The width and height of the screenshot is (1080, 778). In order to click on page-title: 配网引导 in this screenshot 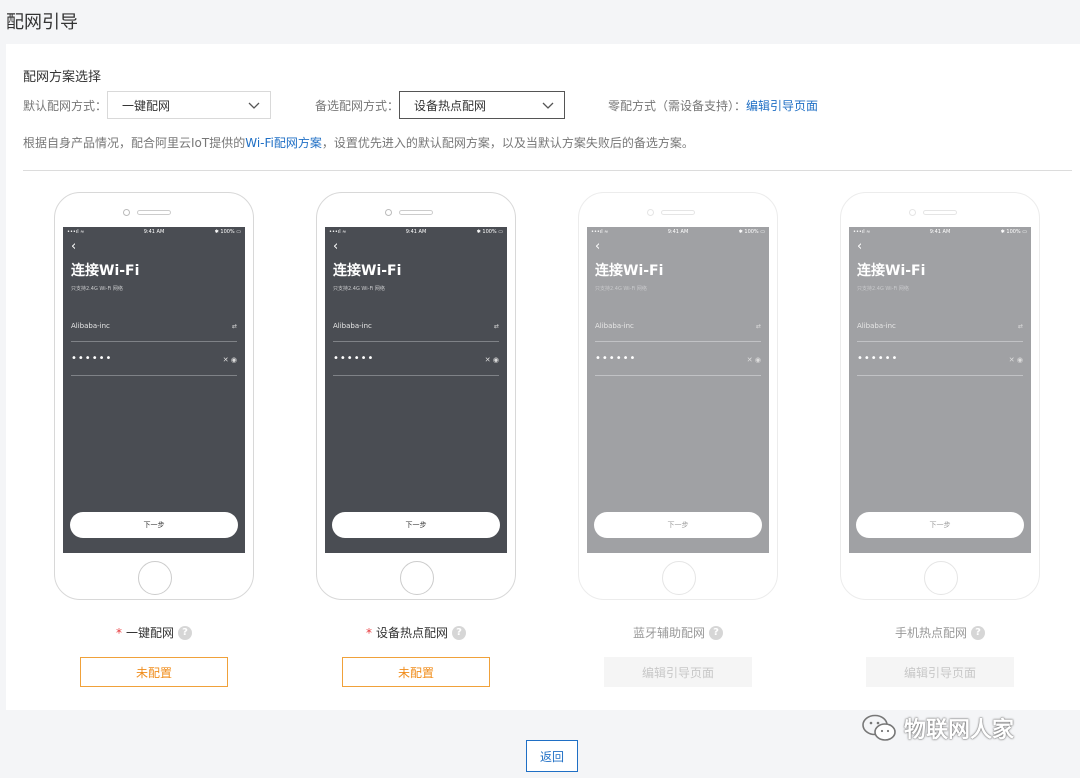, I will do `click(42, 22)`.